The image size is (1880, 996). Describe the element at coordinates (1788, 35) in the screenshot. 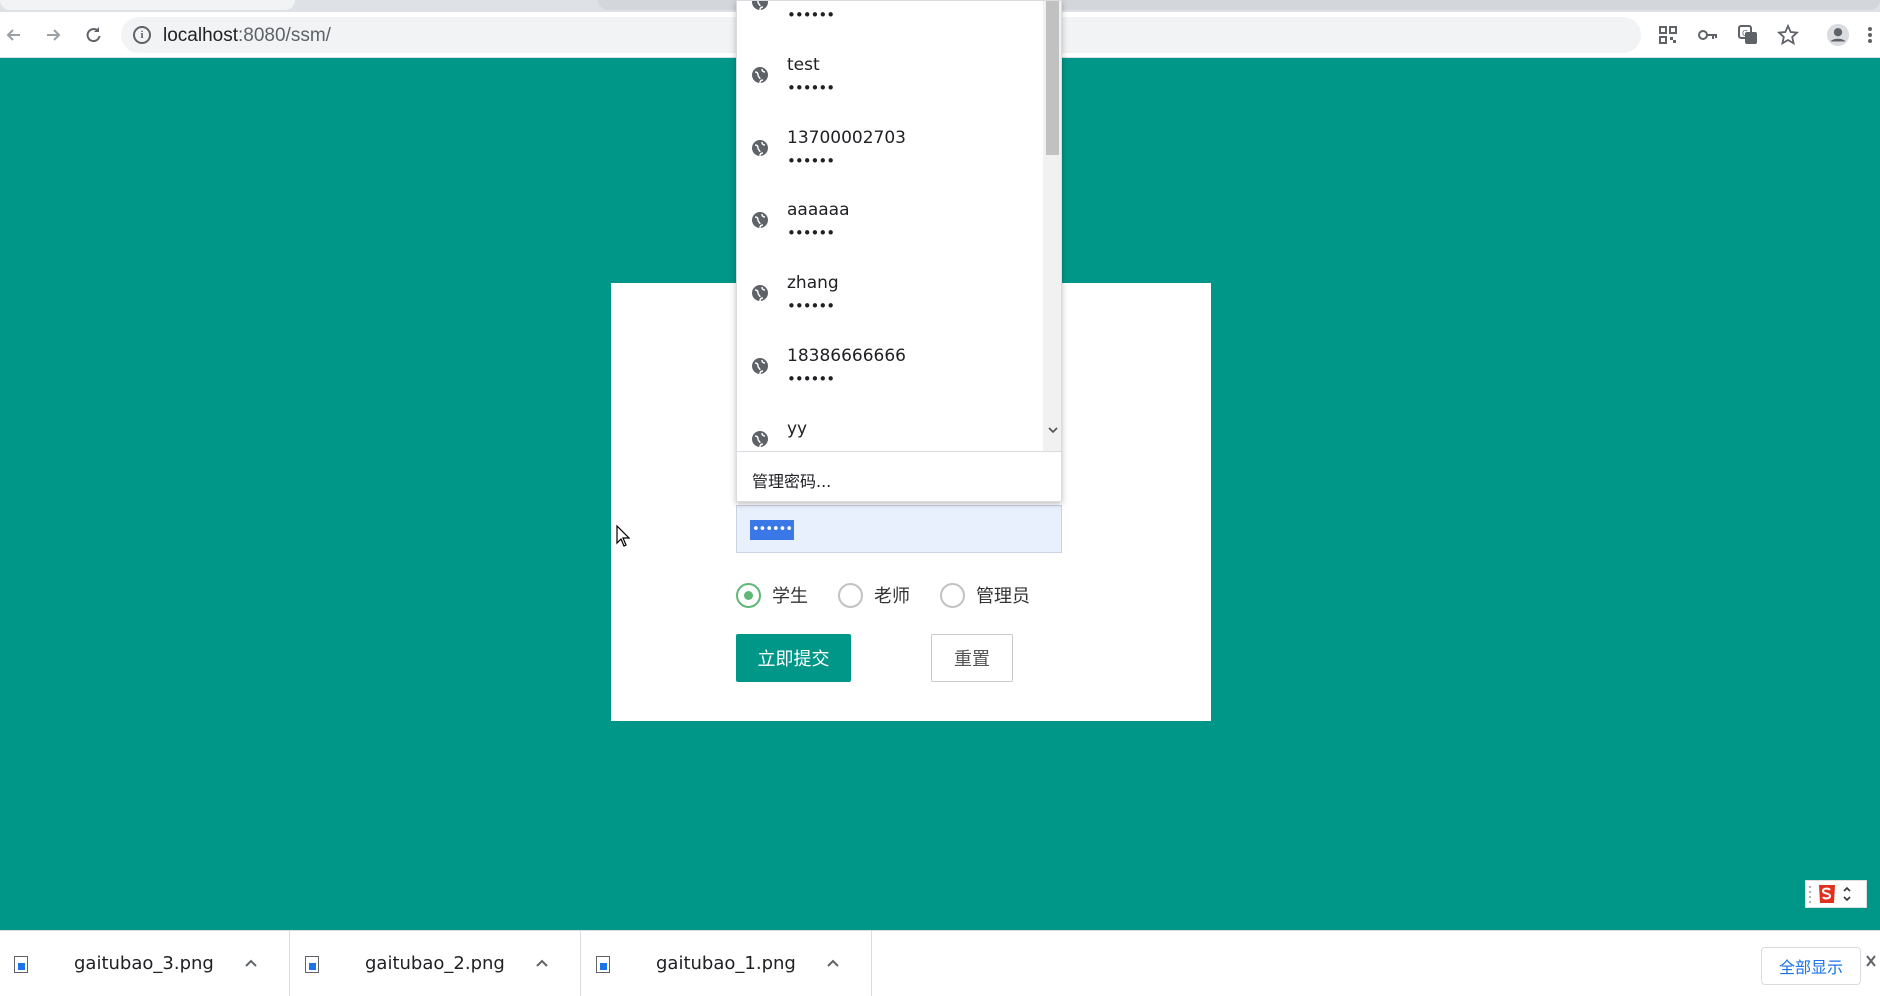

I see `star-icon` at that location.